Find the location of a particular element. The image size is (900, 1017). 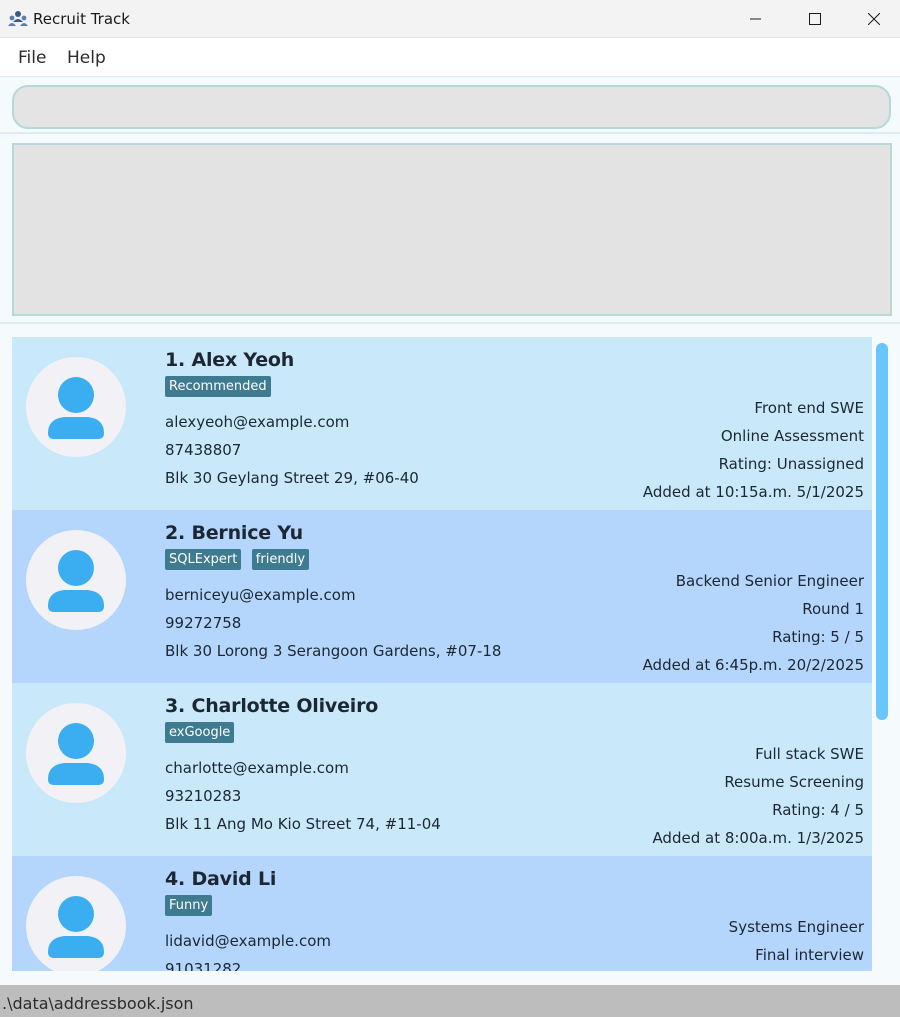

menu-bar: File Help is located at coordinates (450, 57).